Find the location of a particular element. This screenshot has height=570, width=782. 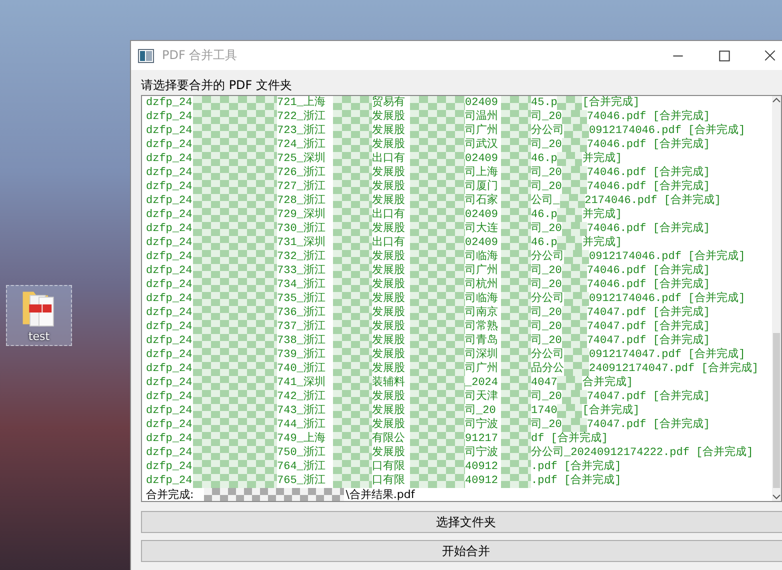

log-text: 730_浙江 is located at coordinates (301, 229).